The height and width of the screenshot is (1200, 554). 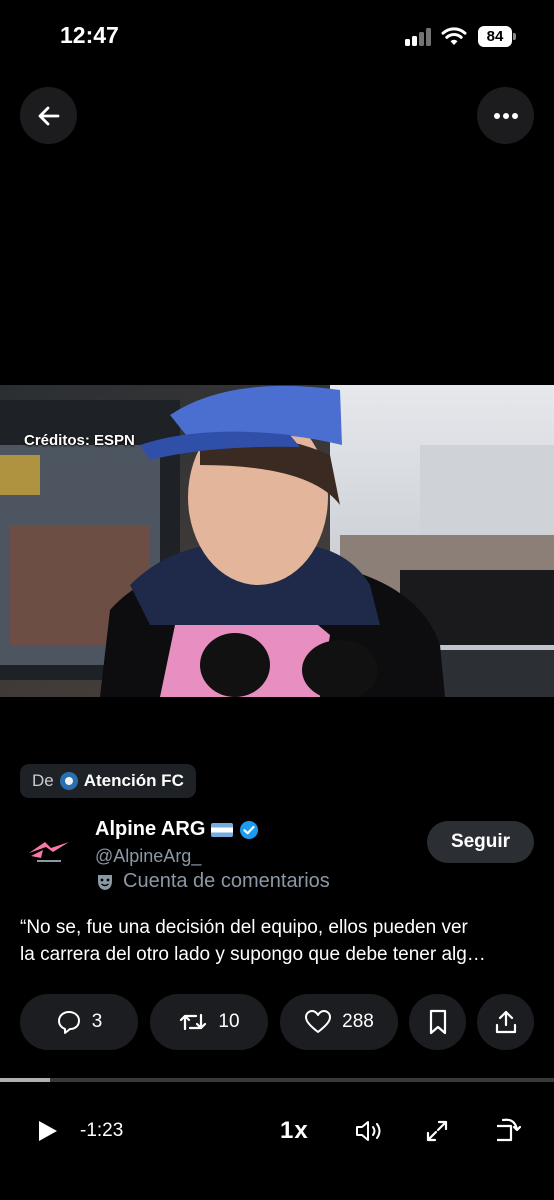 What do you see at coordinates (339, 1022) in the screenshot?
I see `like-button: 288` at bounding box center [339, 1022].